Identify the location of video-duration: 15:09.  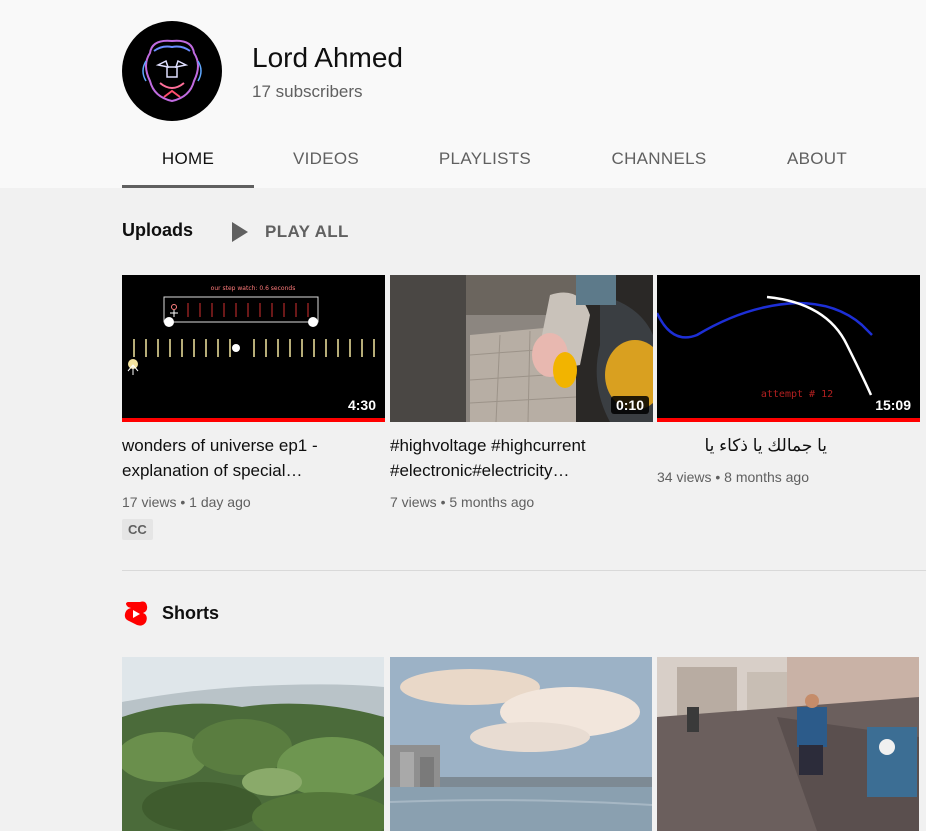
(893, 405).